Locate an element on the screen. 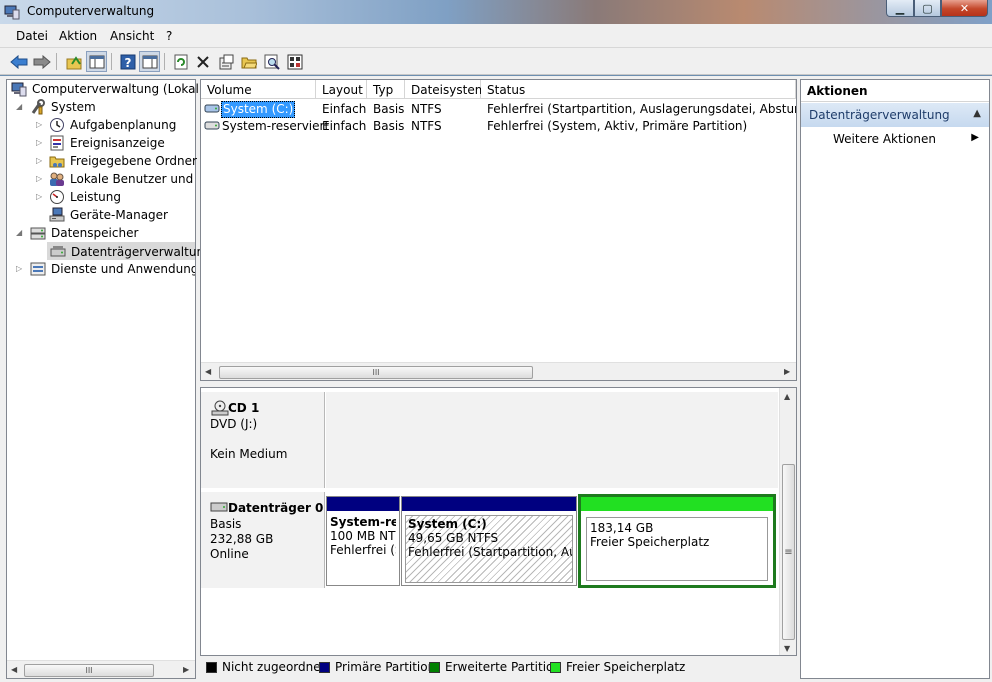 This screenshot has width=992, height=682. partition-free-space: 183,14 GB Freier Speicherplatz is located at coordinates (677, 541).